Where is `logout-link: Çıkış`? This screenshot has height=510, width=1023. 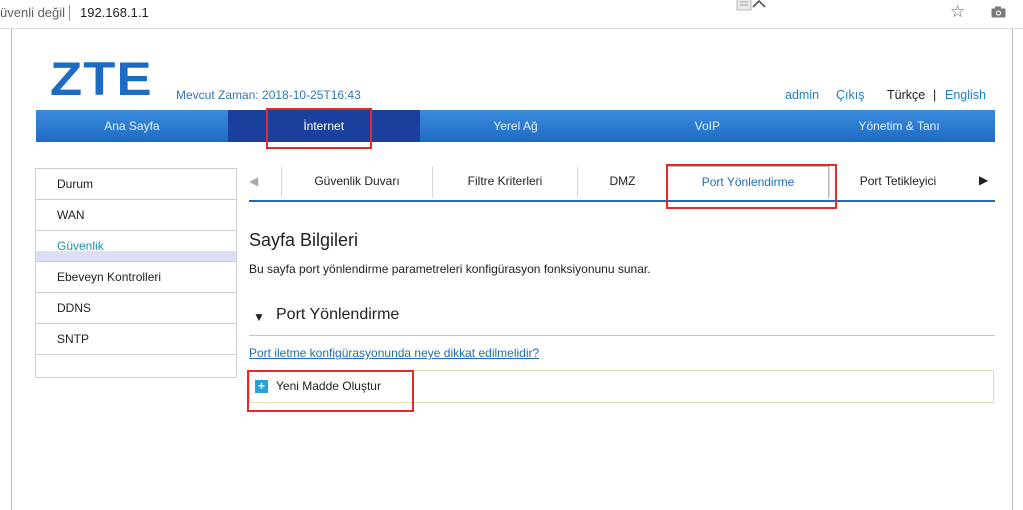
logout-link: Çıkış is located at coordinates (850, 95).